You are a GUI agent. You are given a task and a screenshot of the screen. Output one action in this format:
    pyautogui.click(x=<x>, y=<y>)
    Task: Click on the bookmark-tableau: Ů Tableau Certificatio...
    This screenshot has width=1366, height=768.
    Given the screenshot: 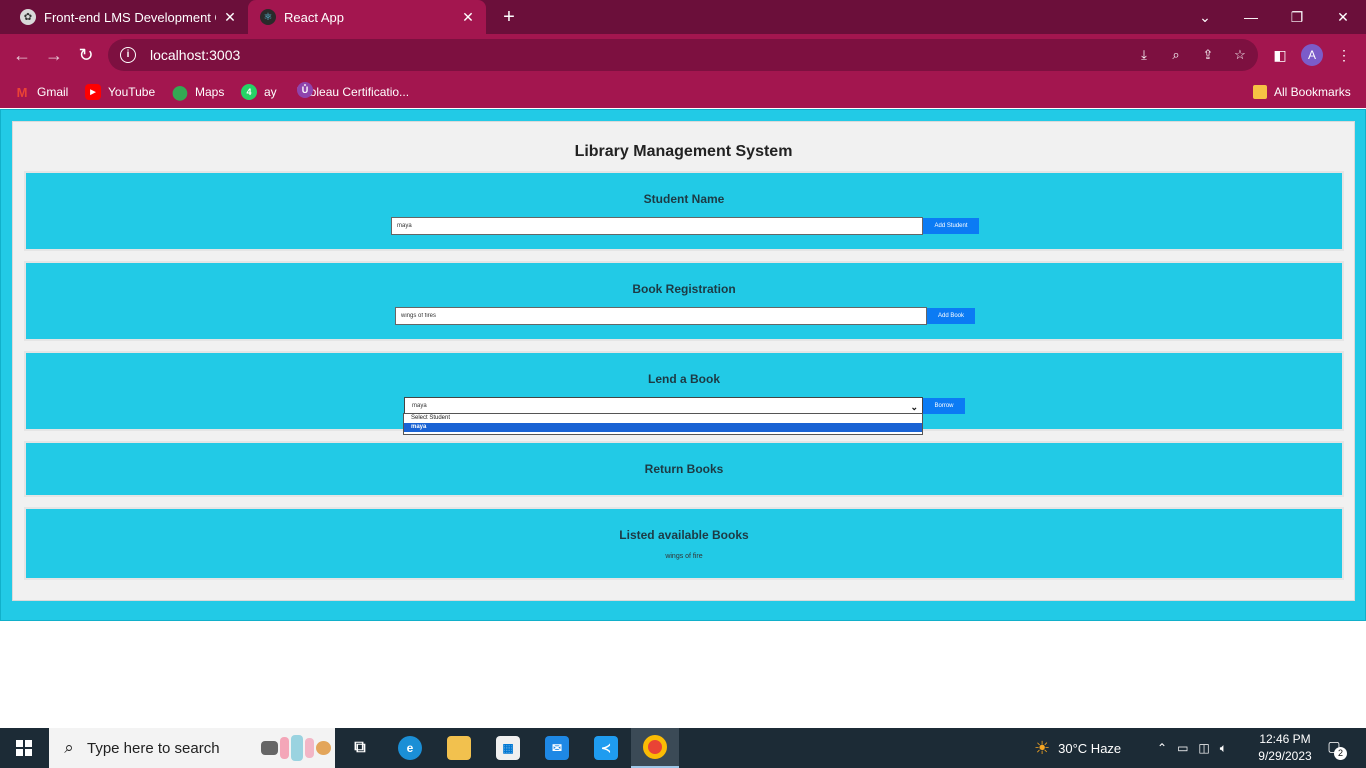 What is the action you would take?
    pyautogui.click(x=353, y=92)
    